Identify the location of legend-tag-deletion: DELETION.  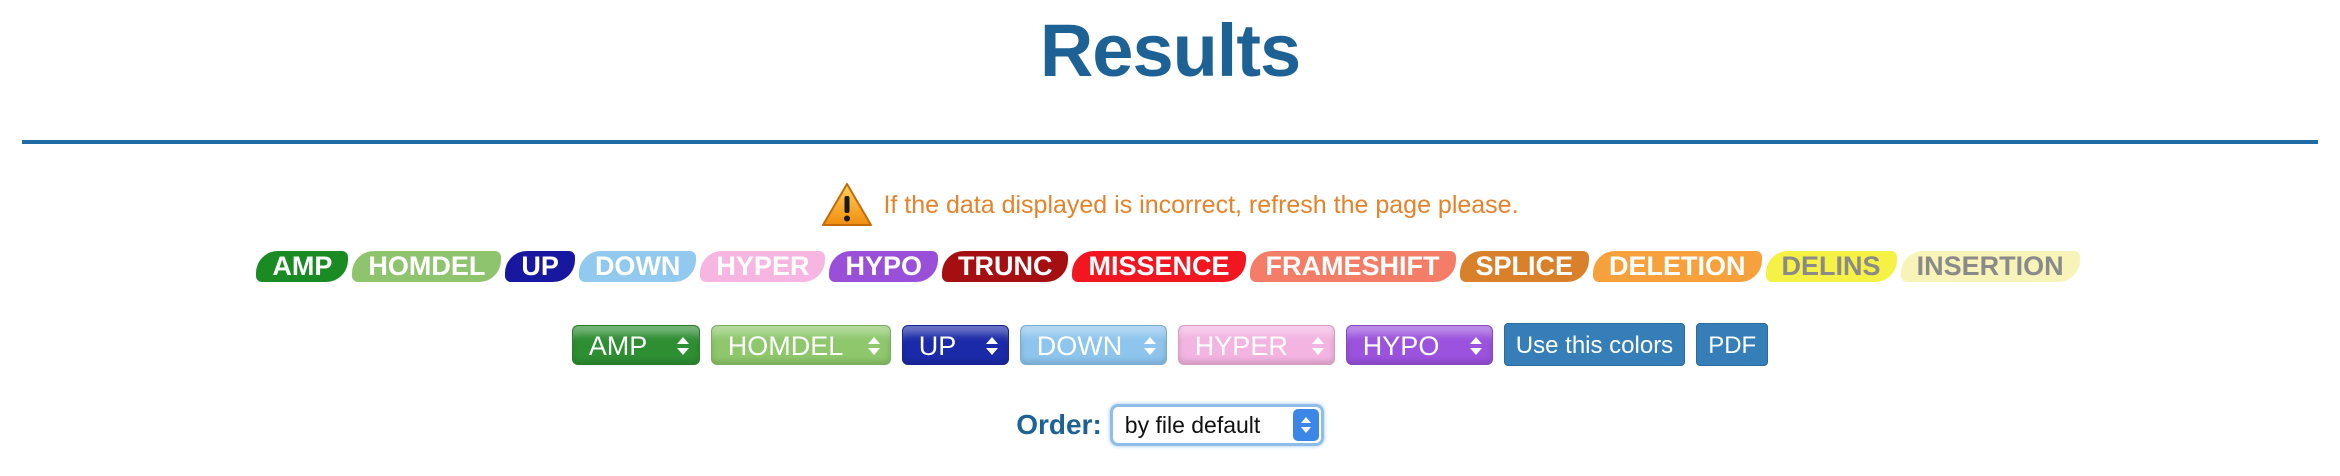
(1677, 266).